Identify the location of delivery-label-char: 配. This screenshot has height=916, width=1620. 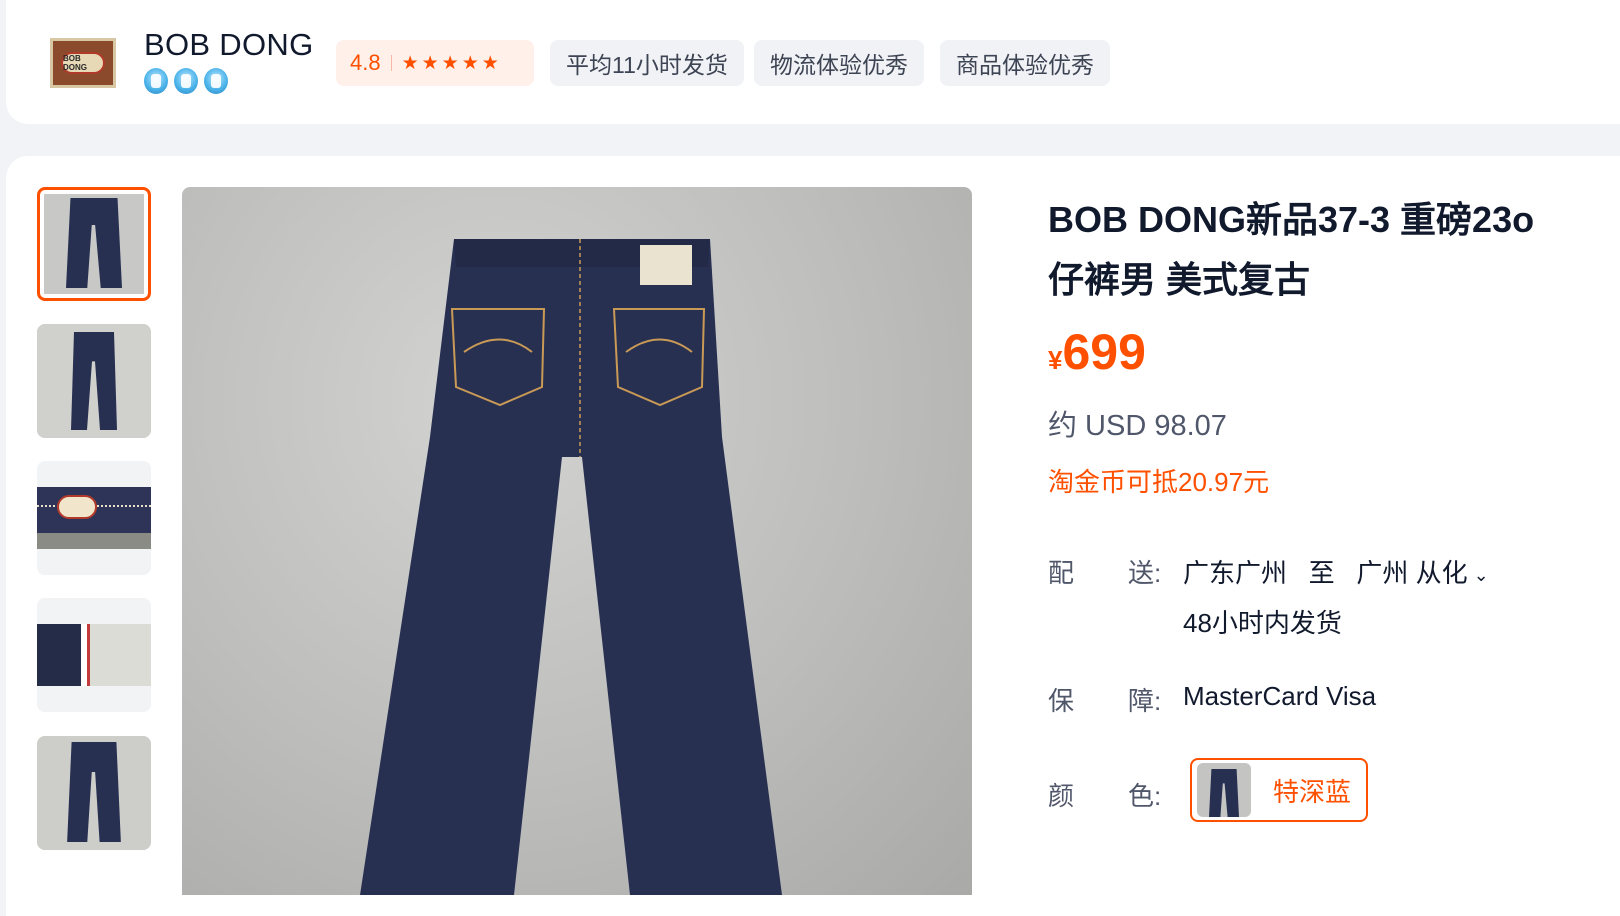
(1061, 573).